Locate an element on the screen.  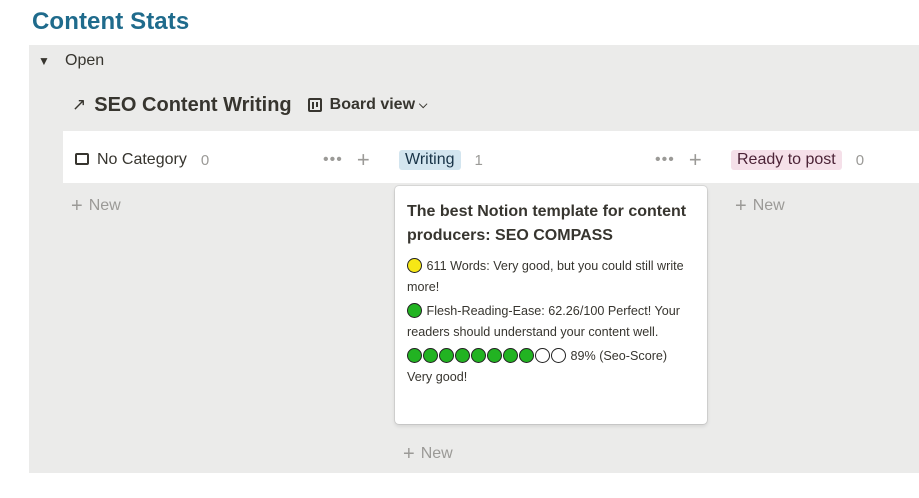
seo-score-rating is located at coordinates (487, 355).